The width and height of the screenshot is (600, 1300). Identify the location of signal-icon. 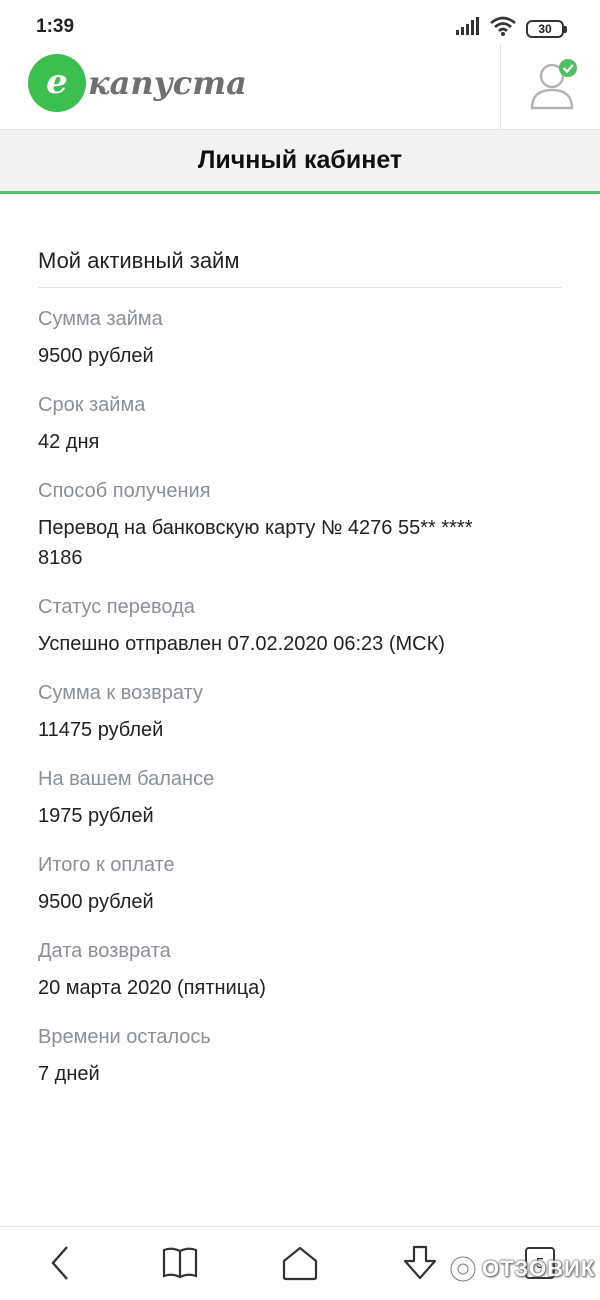
(468, 28).